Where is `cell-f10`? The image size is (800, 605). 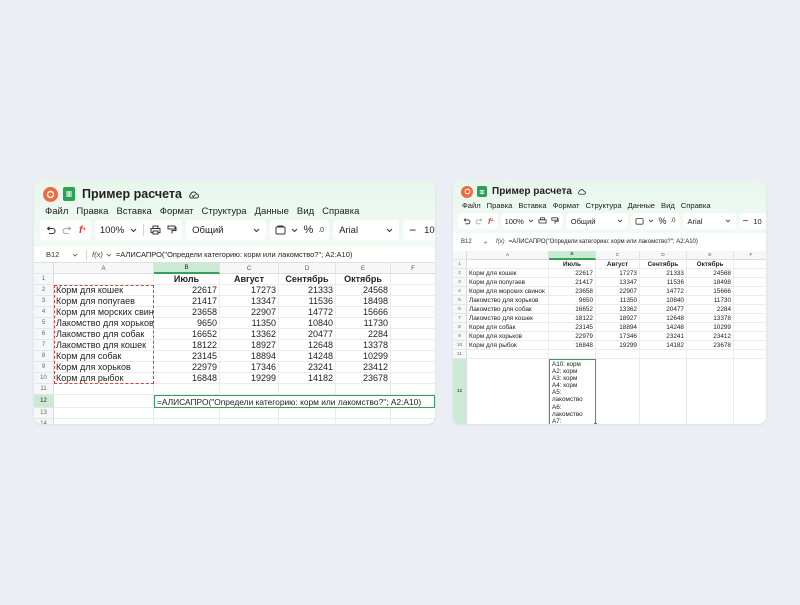
cell-f10 is located at coordinates (413, 378).